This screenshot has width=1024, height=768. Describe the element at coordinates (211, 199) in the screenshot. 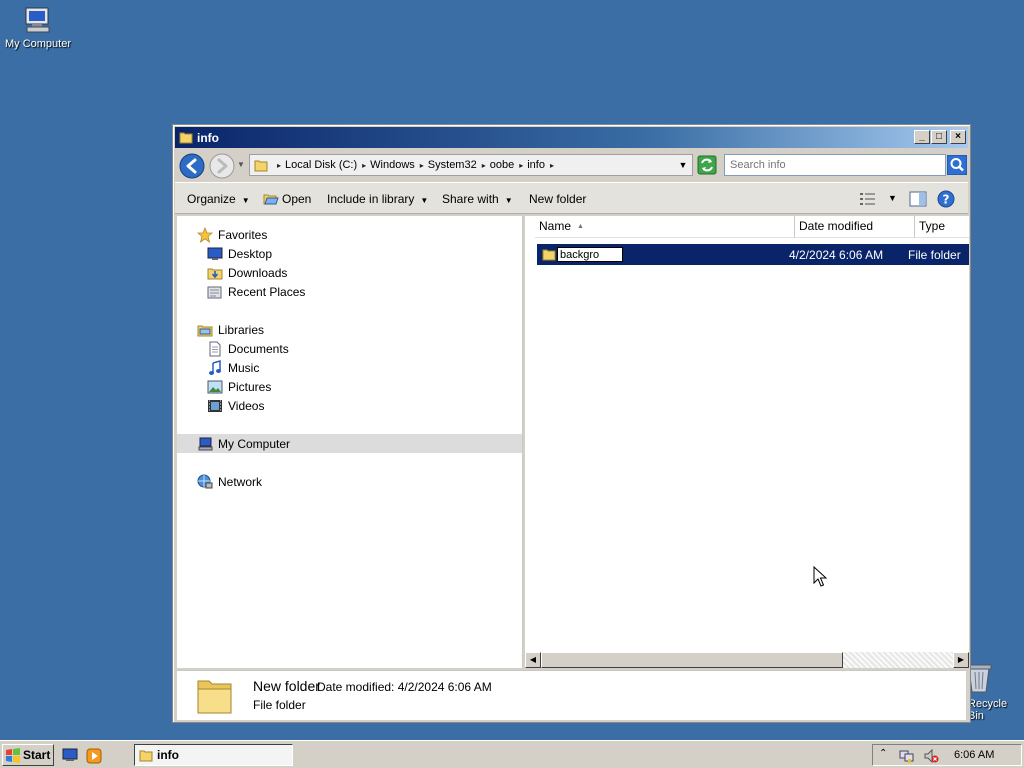

I see `organize-label: Organize` at that location.